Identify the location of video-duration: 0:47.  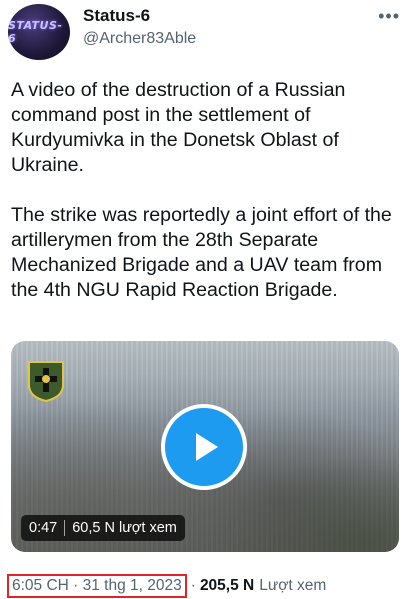
(43, 528).